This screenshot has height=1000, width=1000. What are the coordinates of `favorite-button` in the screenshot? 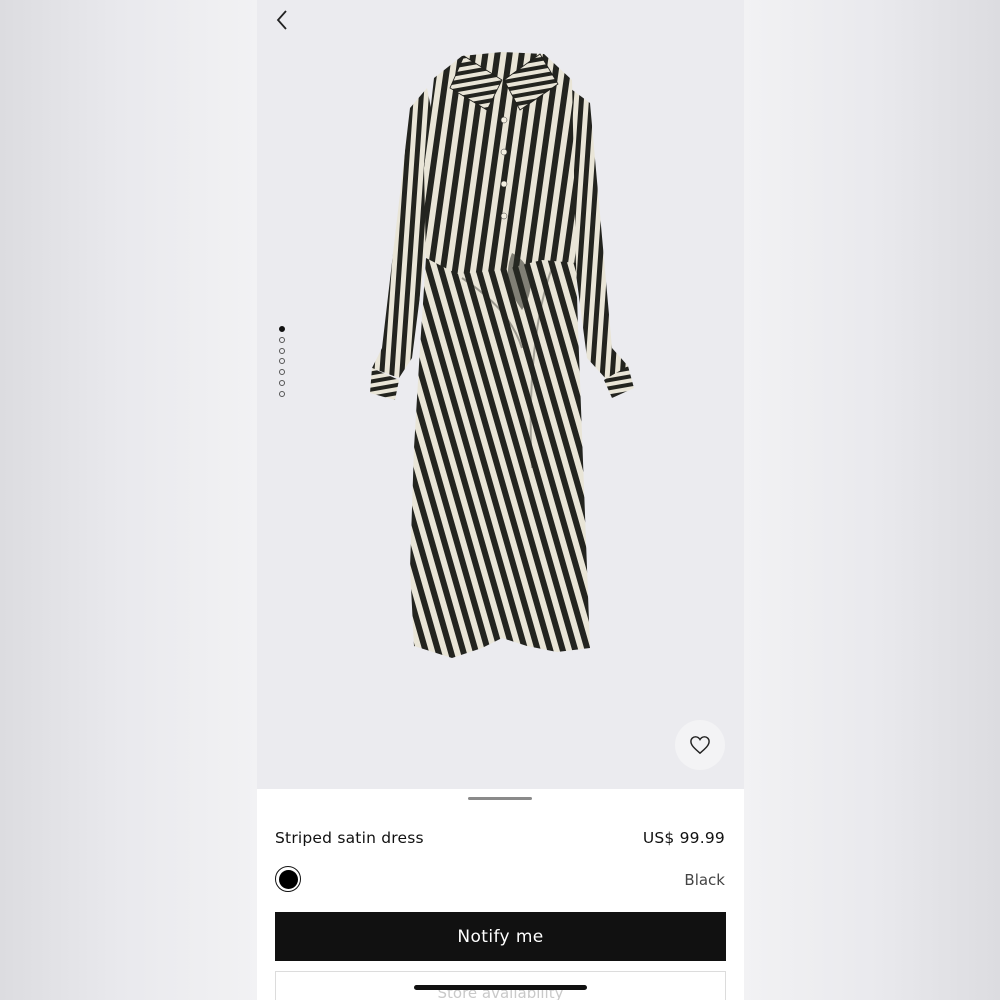 It's located at (700, 745).